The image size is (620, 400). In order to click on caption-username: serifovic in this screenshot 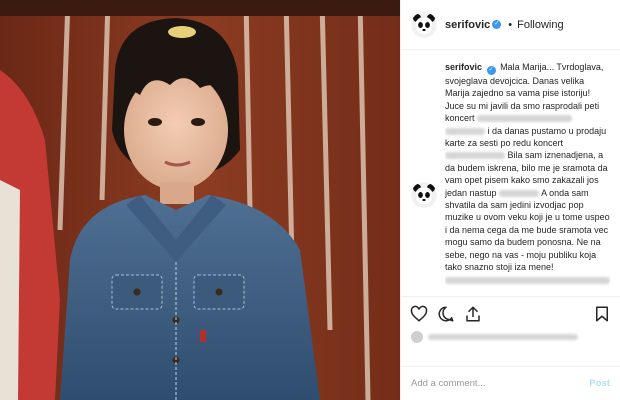, I will do `click(463, 67)`.